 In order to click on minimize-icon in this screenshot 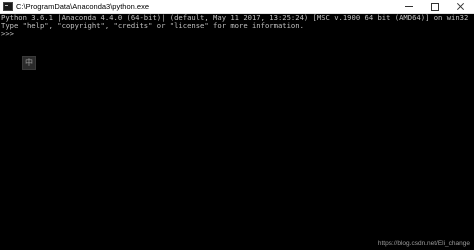, I will do `click(409, 6)`.